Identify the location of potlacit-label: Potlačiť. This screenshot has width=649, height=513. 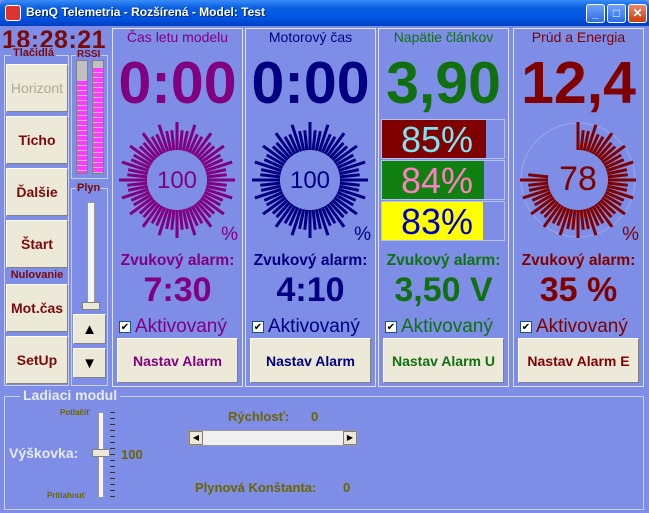
(75, 412).